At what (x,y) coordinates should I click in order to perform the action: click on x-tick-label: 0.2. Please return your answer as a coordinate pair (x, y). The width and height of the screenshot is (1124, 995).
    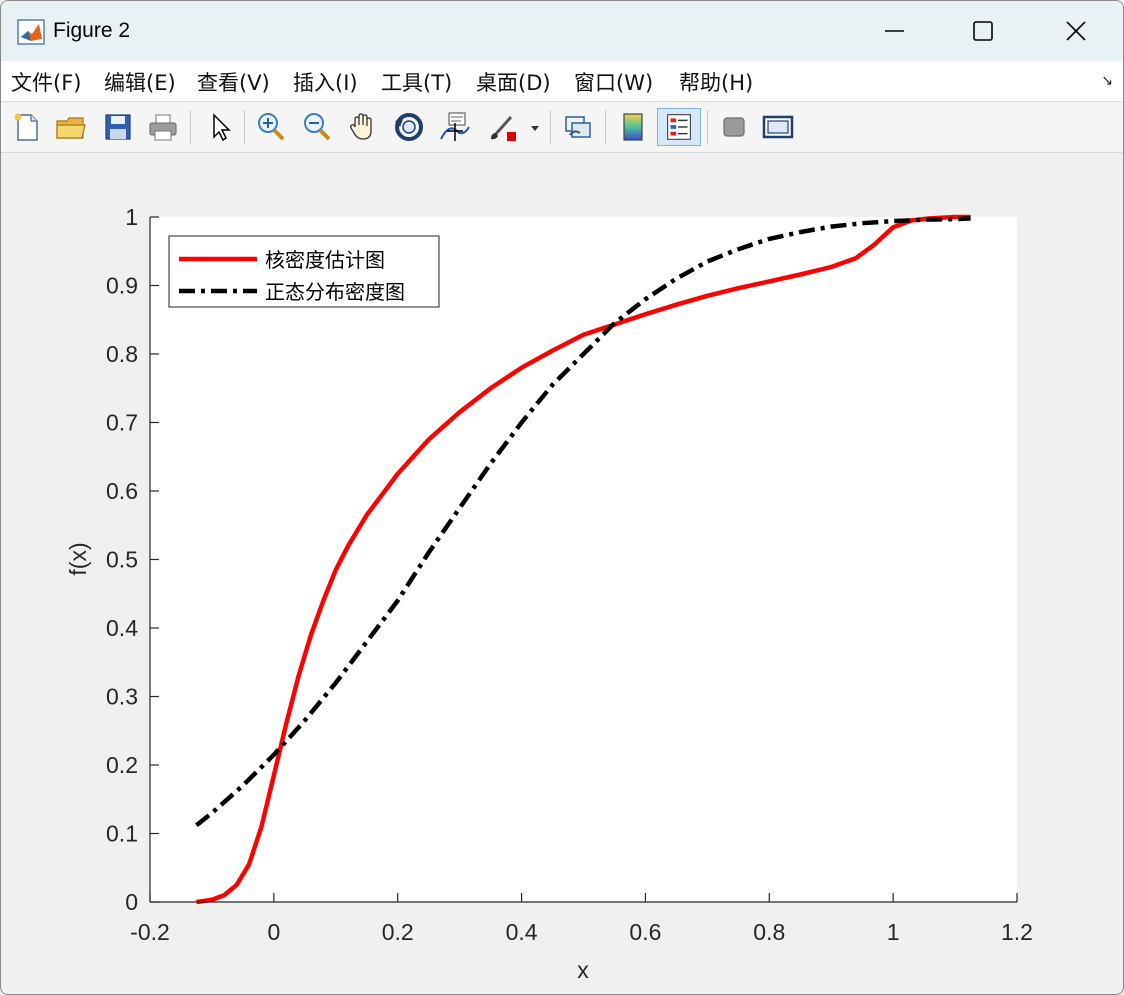
    Looking at the image, I should click on (398, 932).